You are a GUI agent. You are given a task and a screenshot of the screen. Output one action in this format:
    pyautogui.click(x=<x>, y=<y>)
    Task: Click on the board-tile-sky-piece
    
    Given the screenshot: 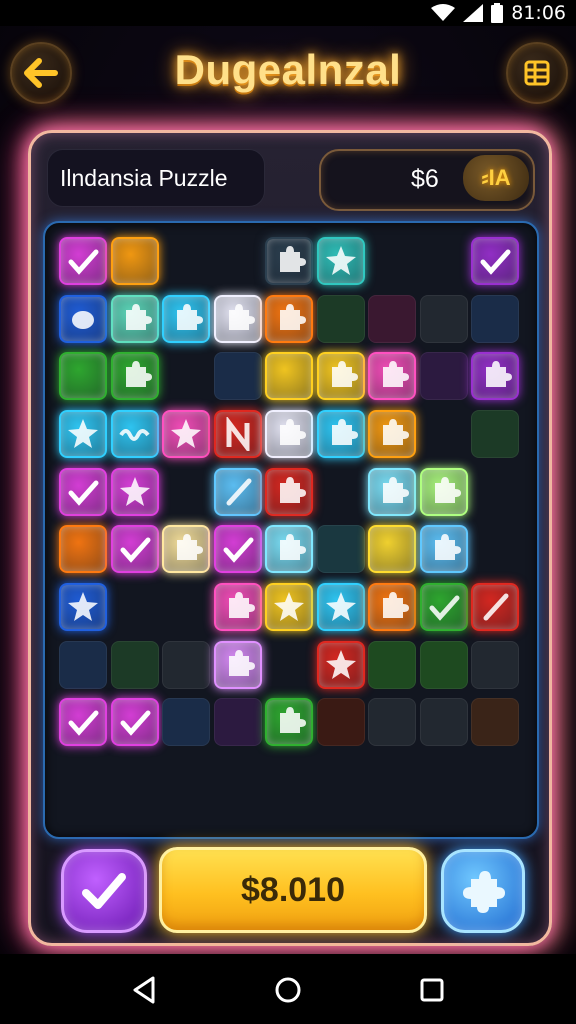 What is the action you would take?
    pyautogui.click(x=443, y=549)
    